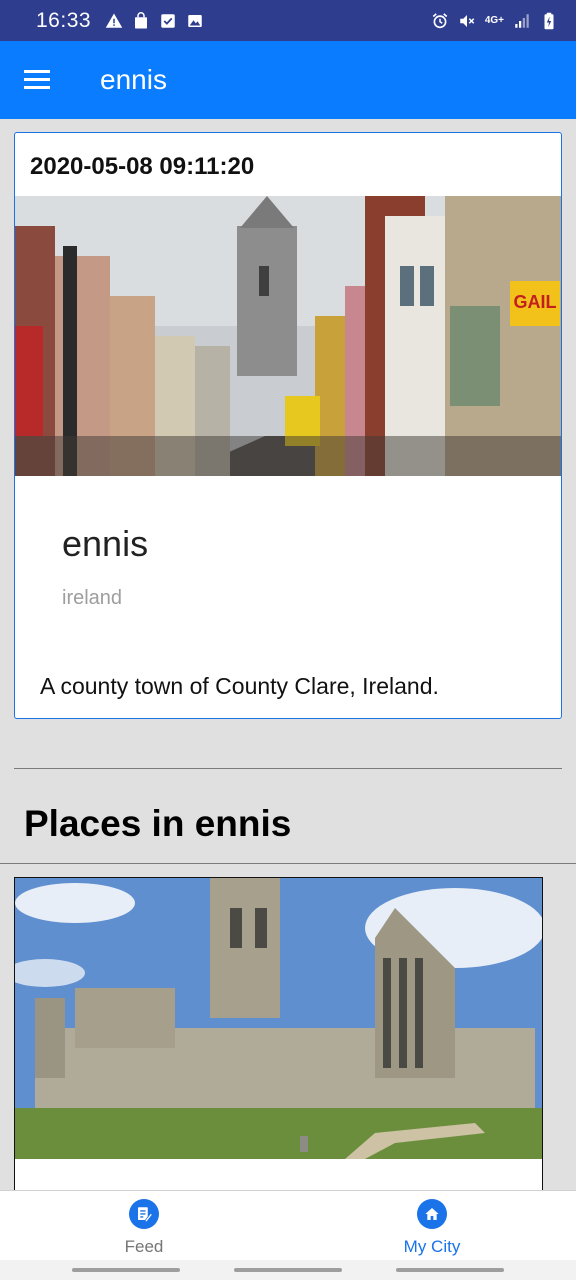 The height and width of the screenshot is (1280, 576). I want to click on hamburger-menu-icon, so click(37, 79).